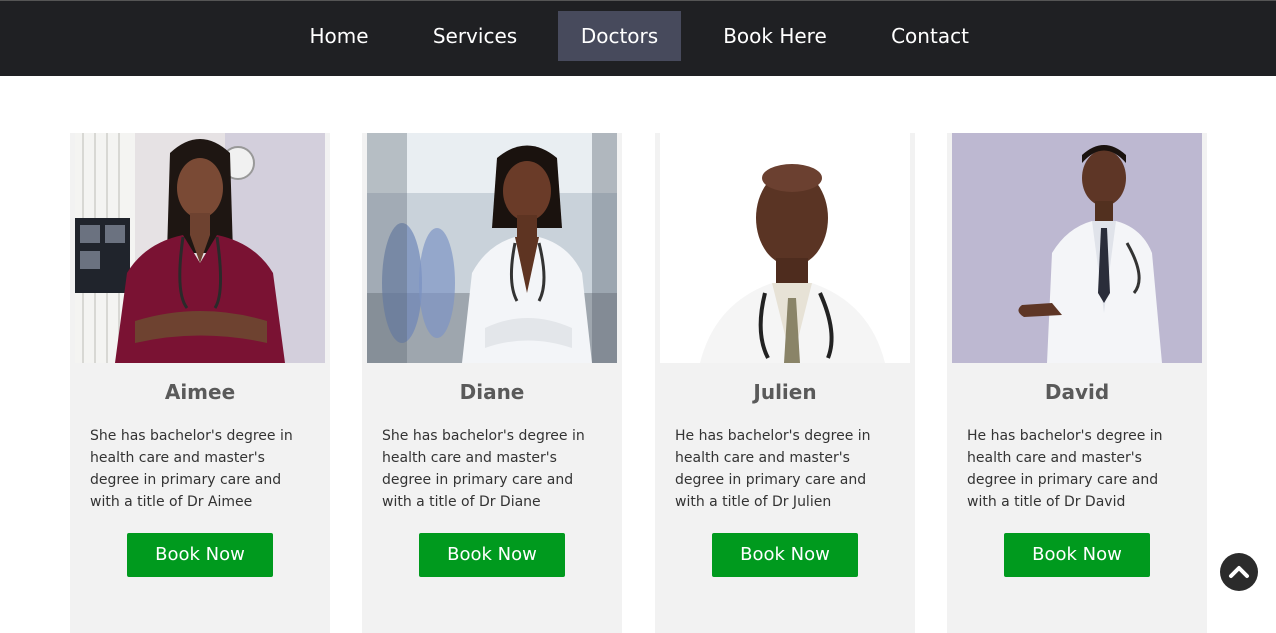 The width and height of the screenshot is (1276, 633). Describe the element at coordinates (339, 36) in the screenshot. I see `nav-home: Home` at that location.